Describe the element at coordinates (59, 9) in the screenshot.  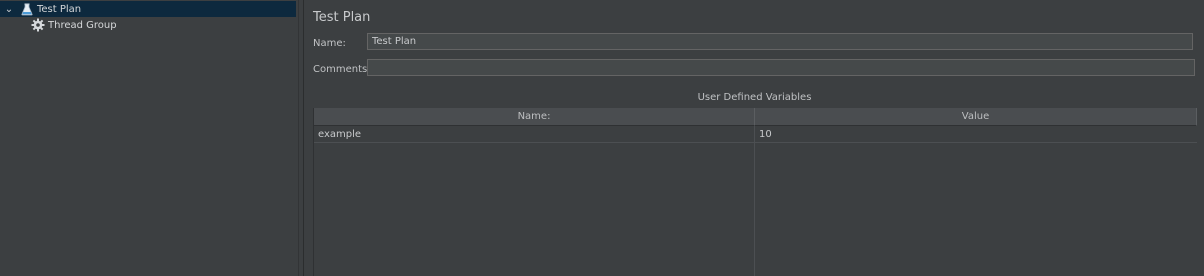
I see `tree-item-label: Test Plan` at that location.